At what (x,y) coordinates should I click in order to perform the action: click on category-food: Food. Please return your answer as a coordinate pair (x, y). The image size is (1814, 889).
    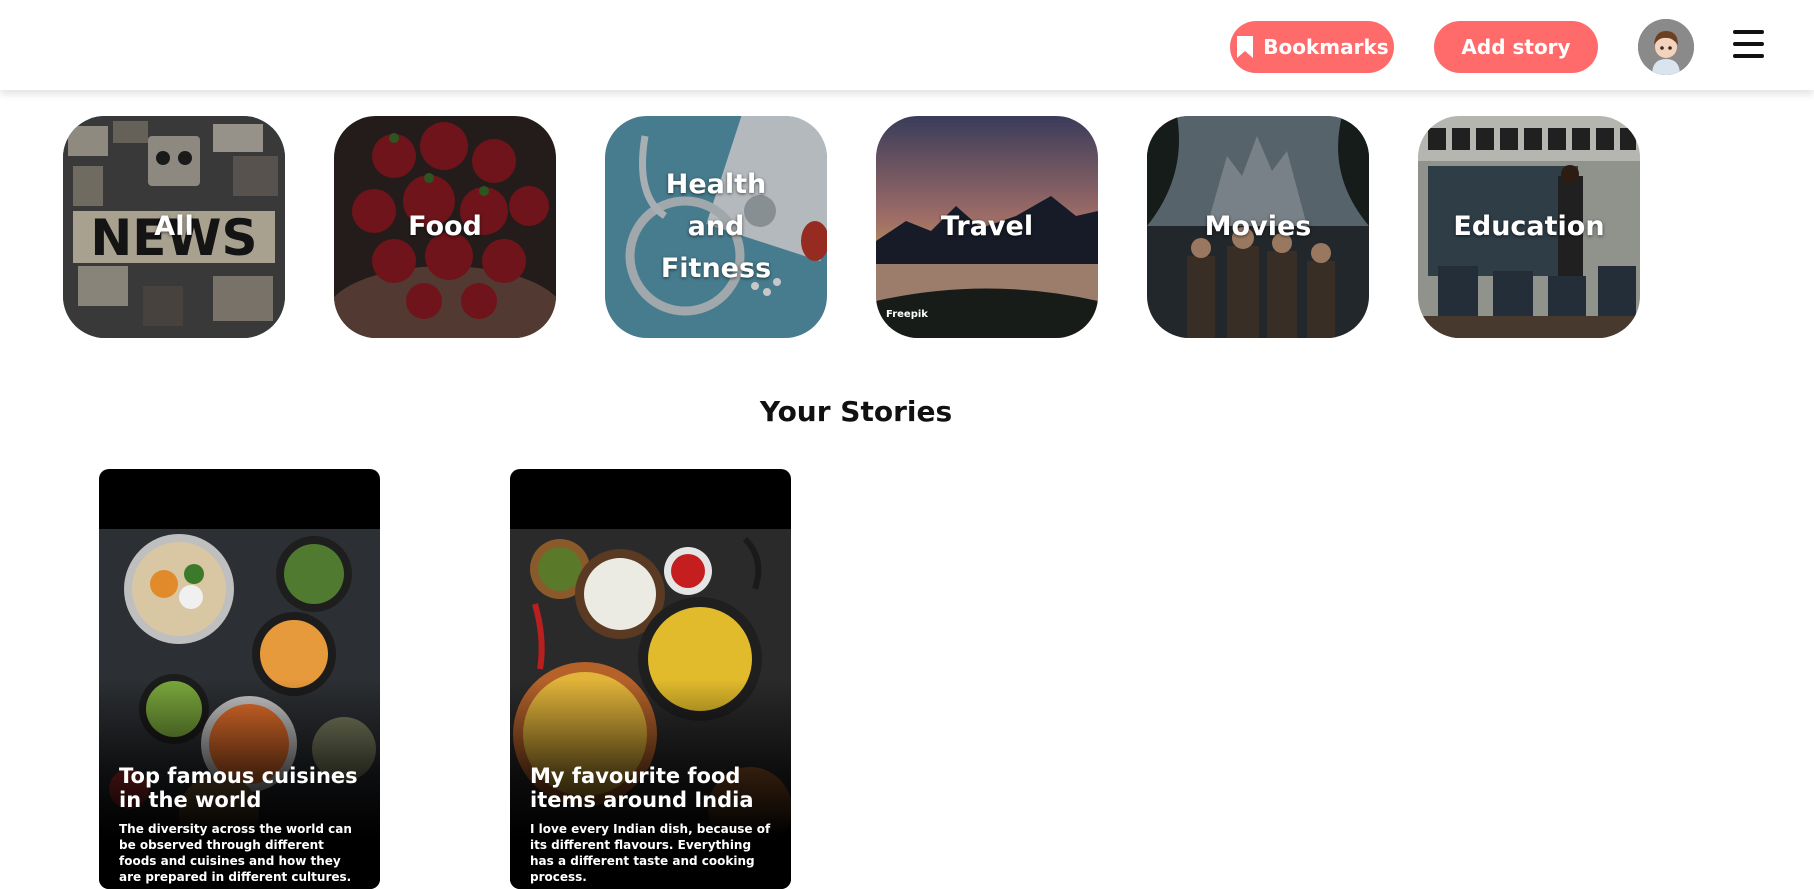
    Looking at the image, I should click on (445, 227).